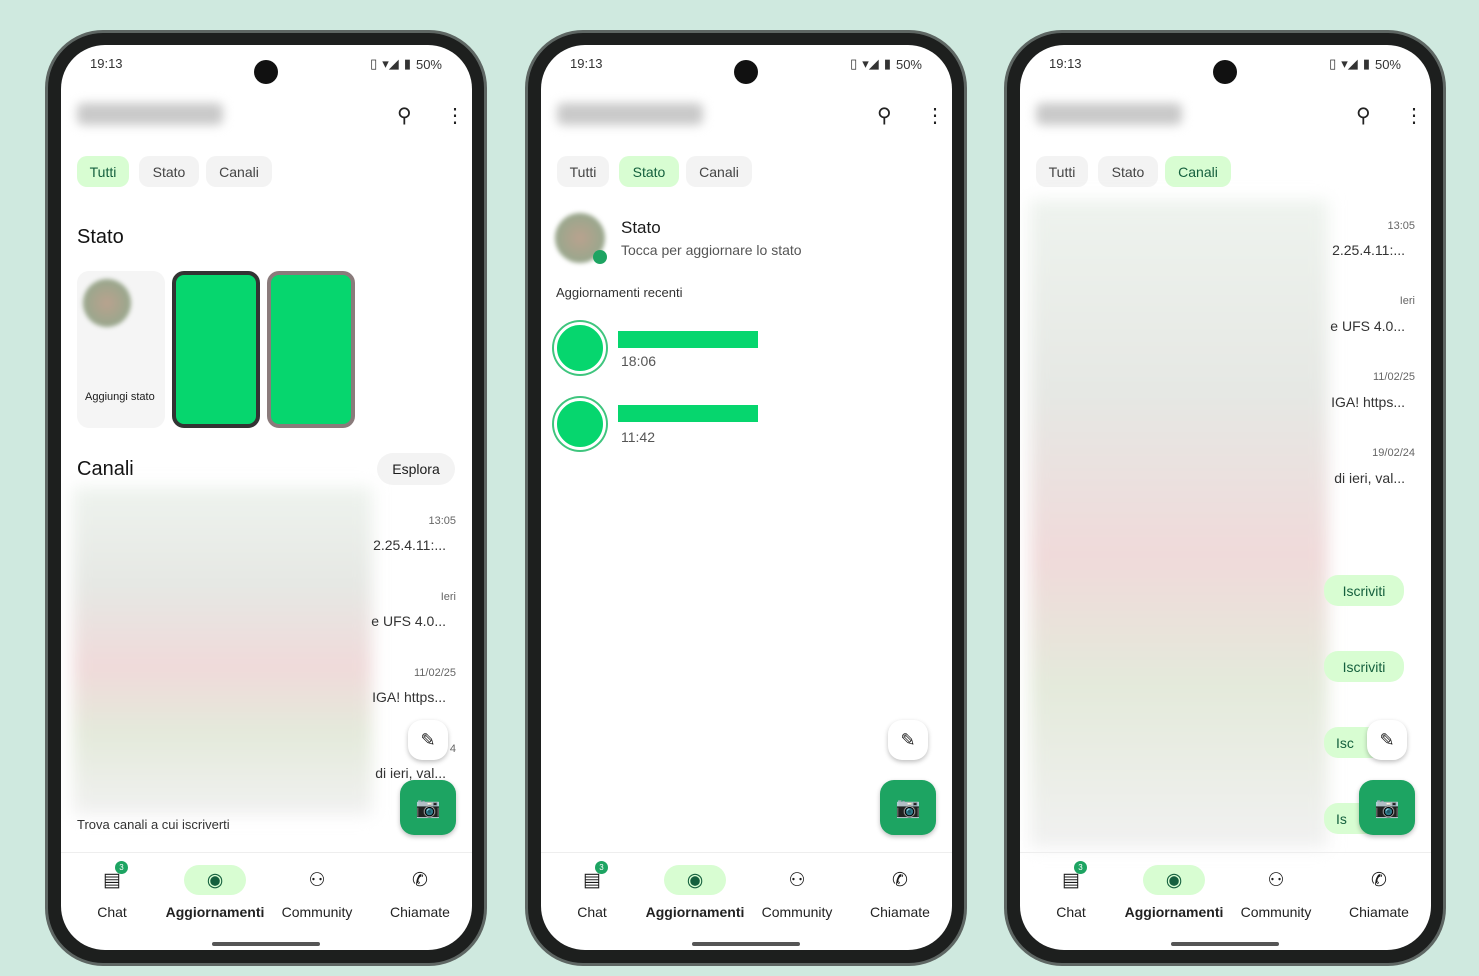 Image resolution: width=1479 pixels, height=976 pixels. What do you see at coordinates (619, 292) in the screenshot?
I see `recent-updates-heading: Aggiornamenti recenti` at bounding box center [619, 292].